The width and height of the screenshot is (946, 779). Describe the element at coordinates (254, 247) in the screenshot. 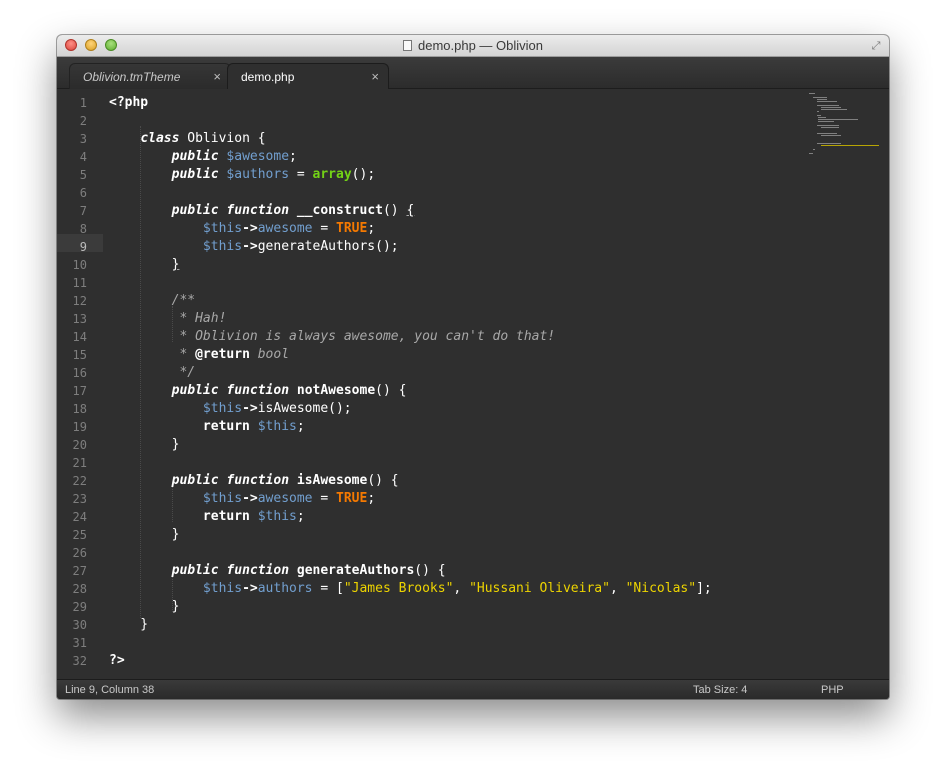

I see `code-line: $this->generateAuthors();` at that location.